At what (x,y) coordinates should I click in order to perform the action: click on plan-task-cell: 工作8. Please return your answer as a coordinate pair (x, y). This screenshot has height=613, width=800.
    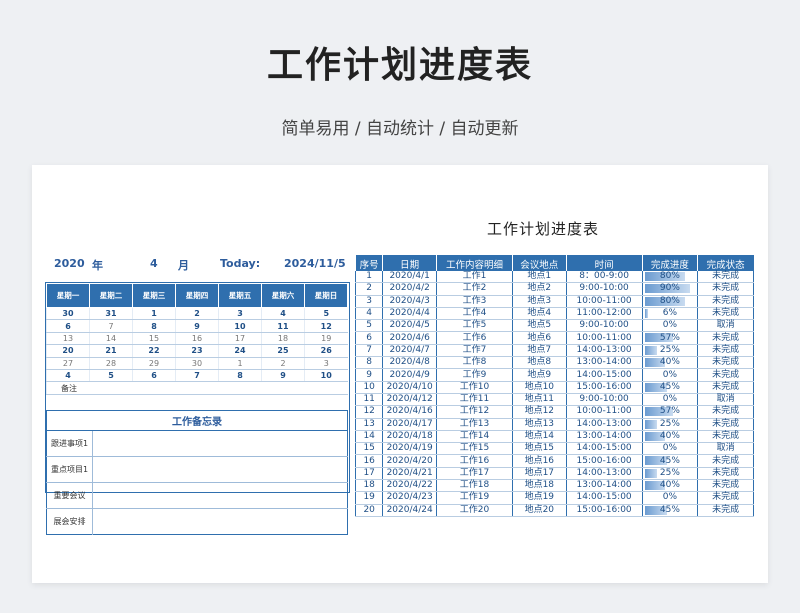
    Looking at the image, I should click on (474, 363).